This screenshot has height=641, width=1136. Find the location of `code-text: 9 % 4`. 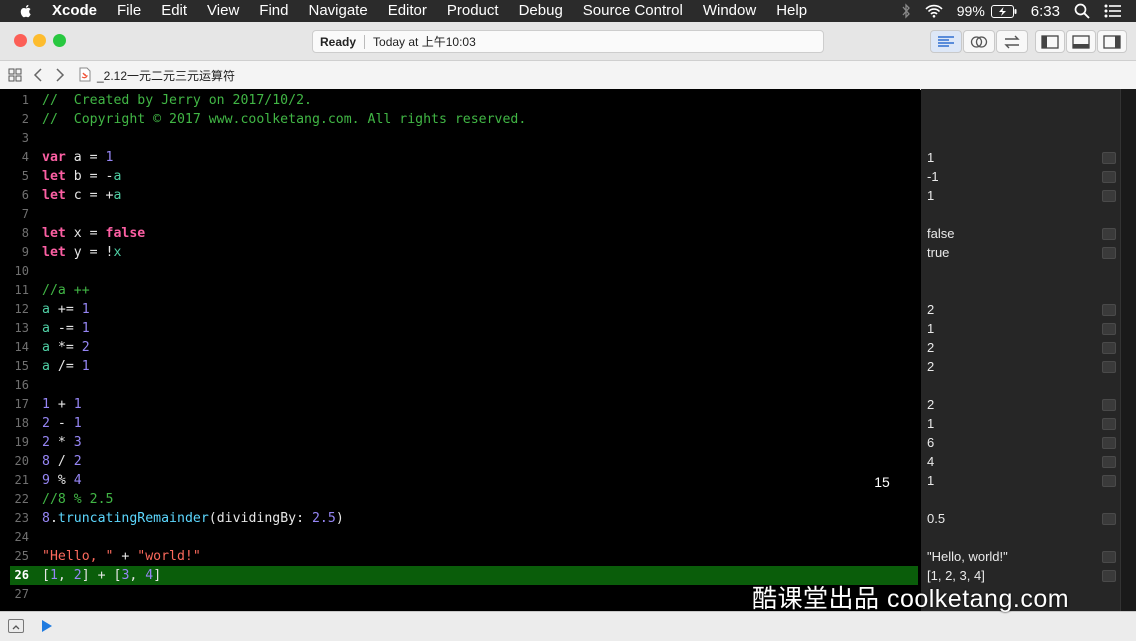

code-text: 9 % 4 is located at coordinates (62, 480).